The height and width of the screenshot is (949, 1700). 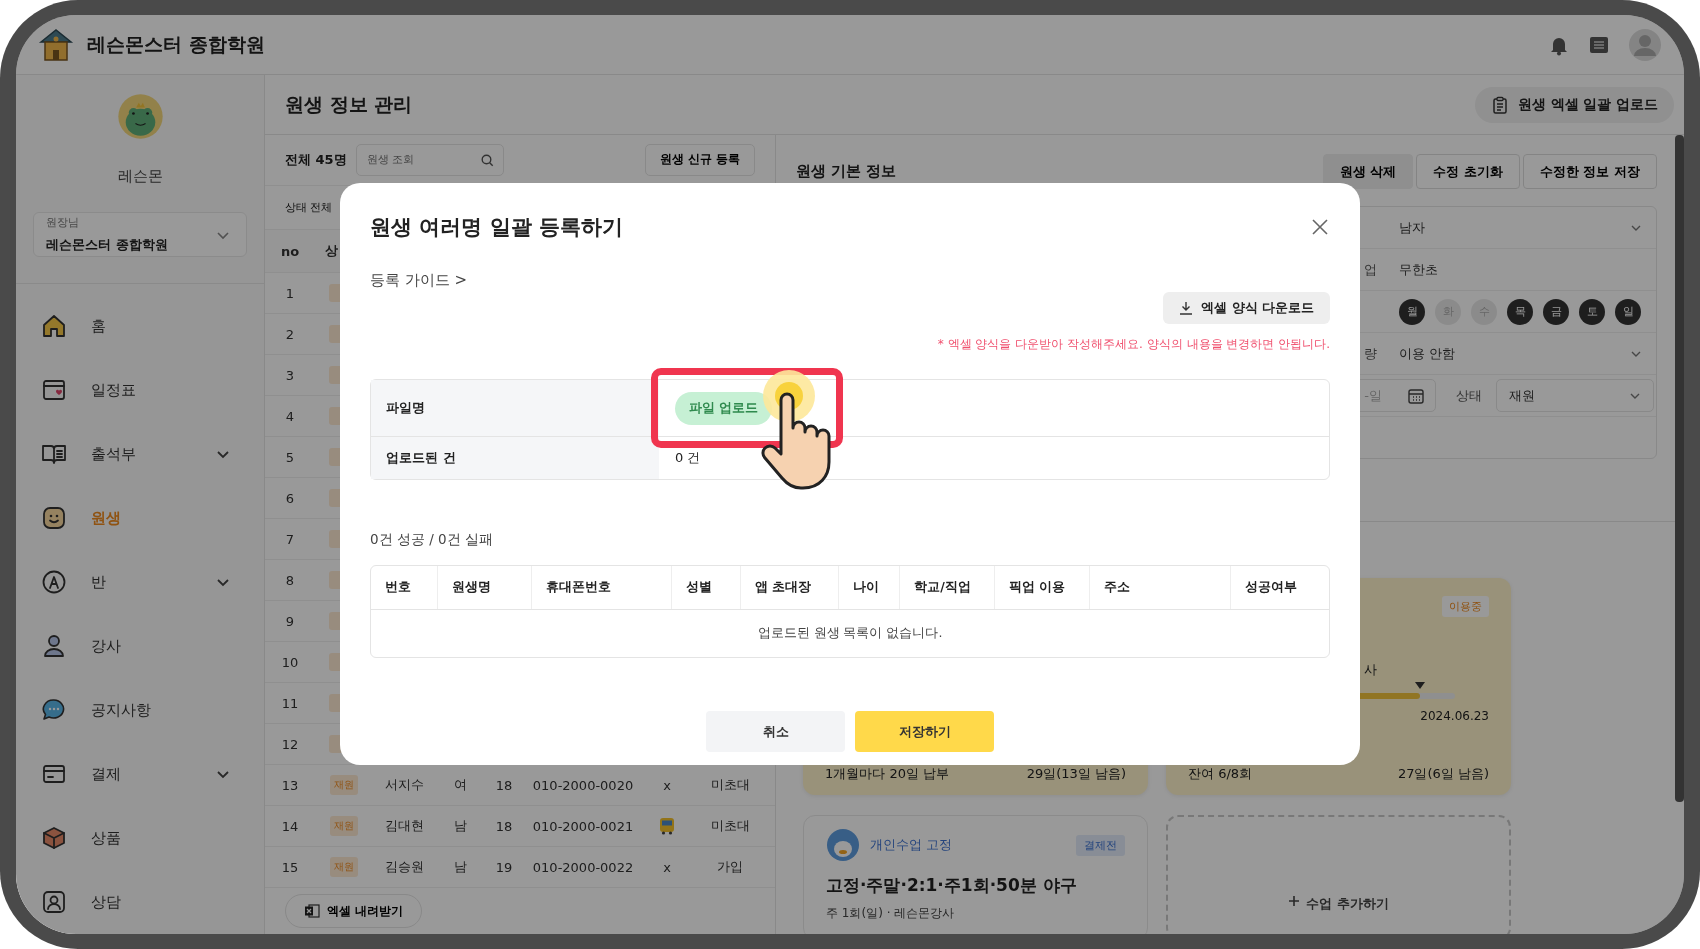 What do you see at coordinates (952, 885) in the screenshot?
I see `lesson-title: 고정·주말·2:1·주1회·50분 야구` at bounding box center [952, 885].